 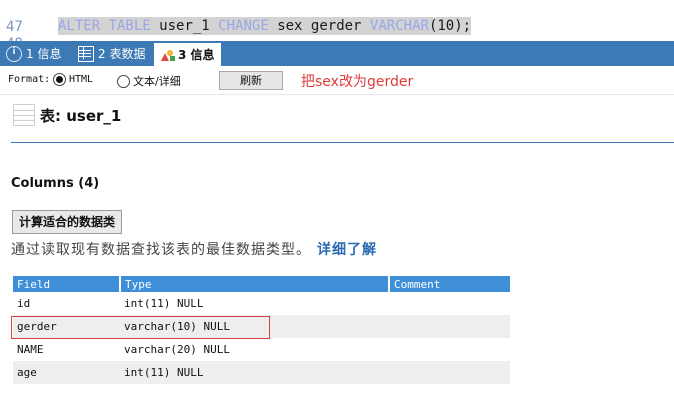 I want to click on radio-text-detail: 文本/详细, so click(x=149, y=81).